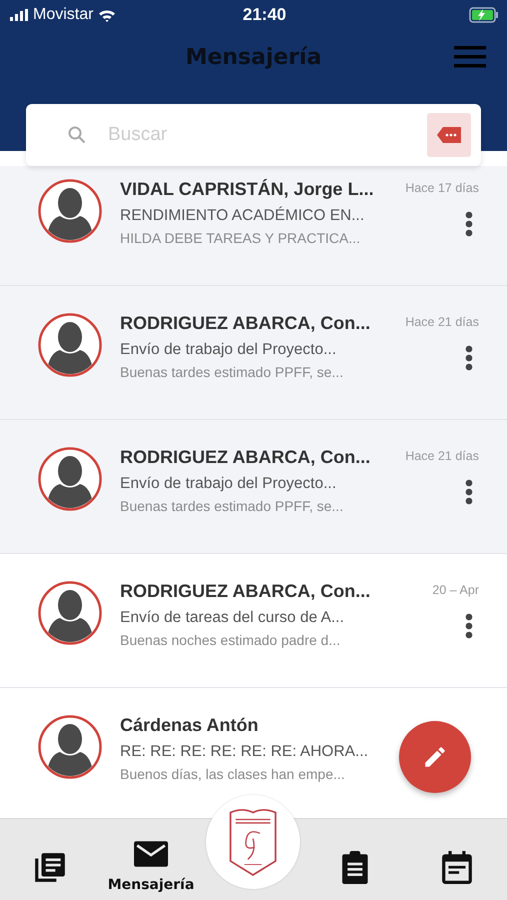 The height and width of the screenshot is (900, 507). Describe the element at coordinates (151, 859) in the screenshot. I see `nav-tab: Mensajería` at that location.